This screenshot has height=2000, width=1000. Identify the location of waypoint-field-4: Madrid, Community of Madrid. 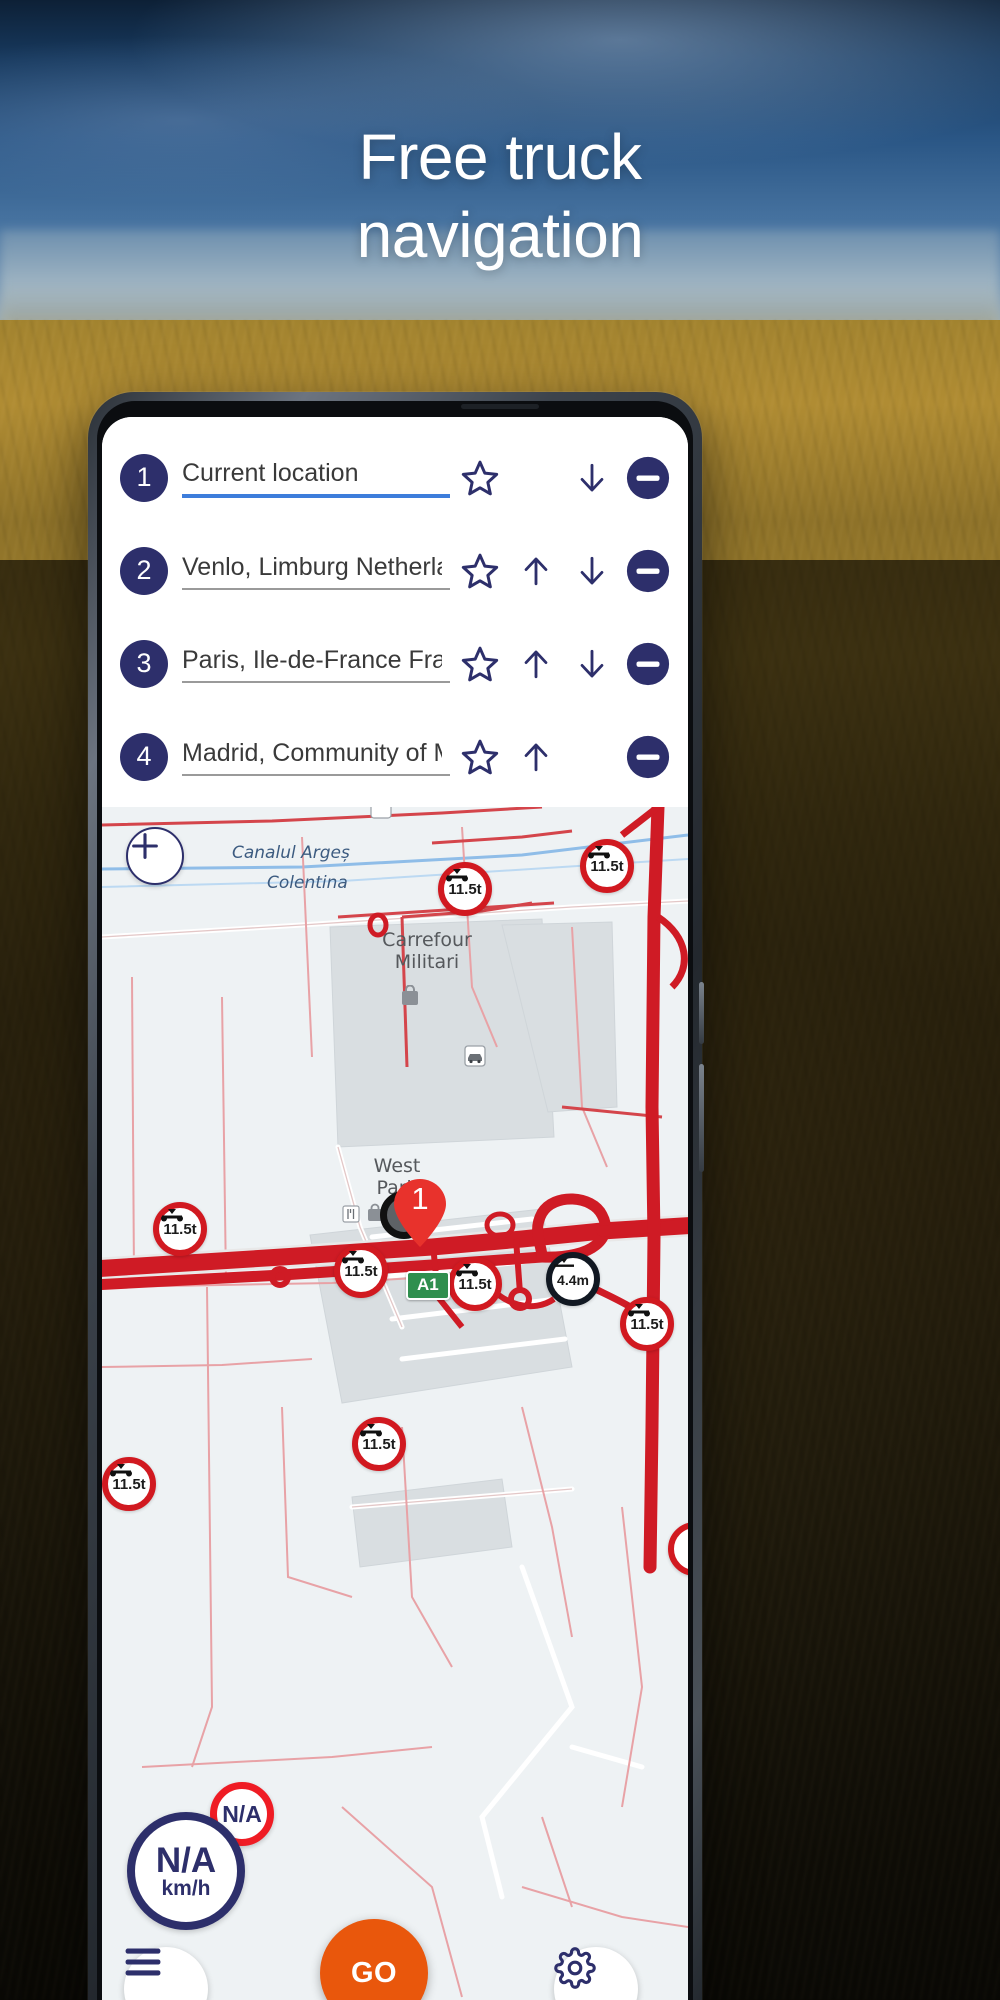
(316, 757).